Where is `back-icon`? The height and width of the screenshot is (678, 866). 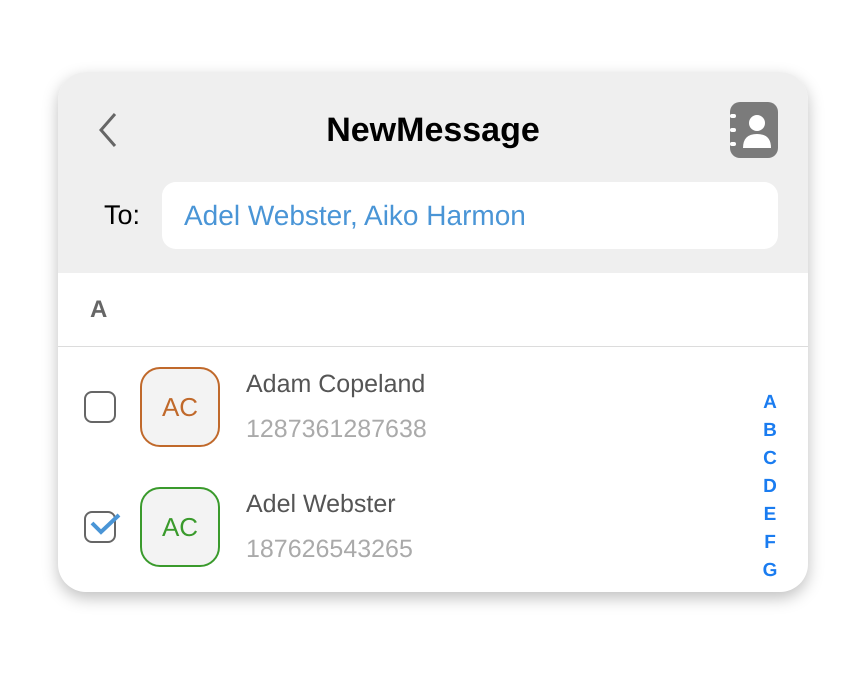
back-icon is located at coordinates (108, 130).